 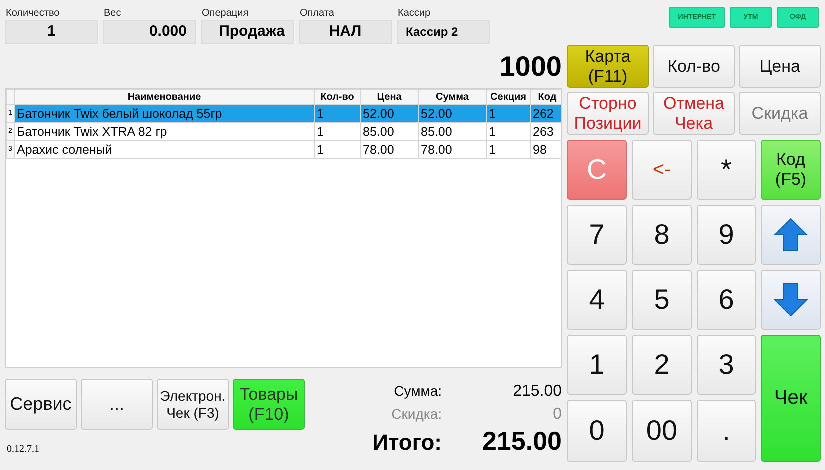 What do you see at coordinates (537, 392) in the screenshot?
I see `sum-value: 215.00` at bounding box center [537, 392].